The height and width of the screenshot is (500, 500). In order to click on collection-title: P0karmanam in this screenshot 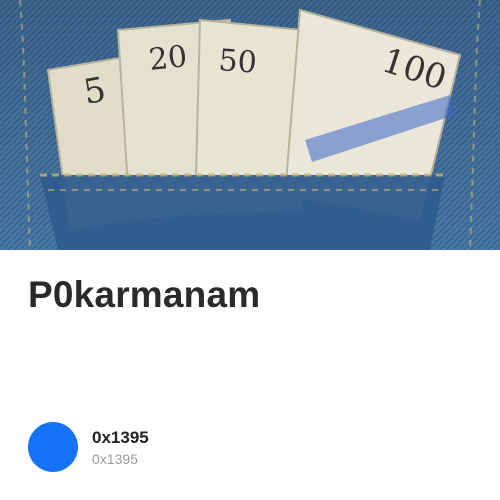, I will do `click(144, 294)`.